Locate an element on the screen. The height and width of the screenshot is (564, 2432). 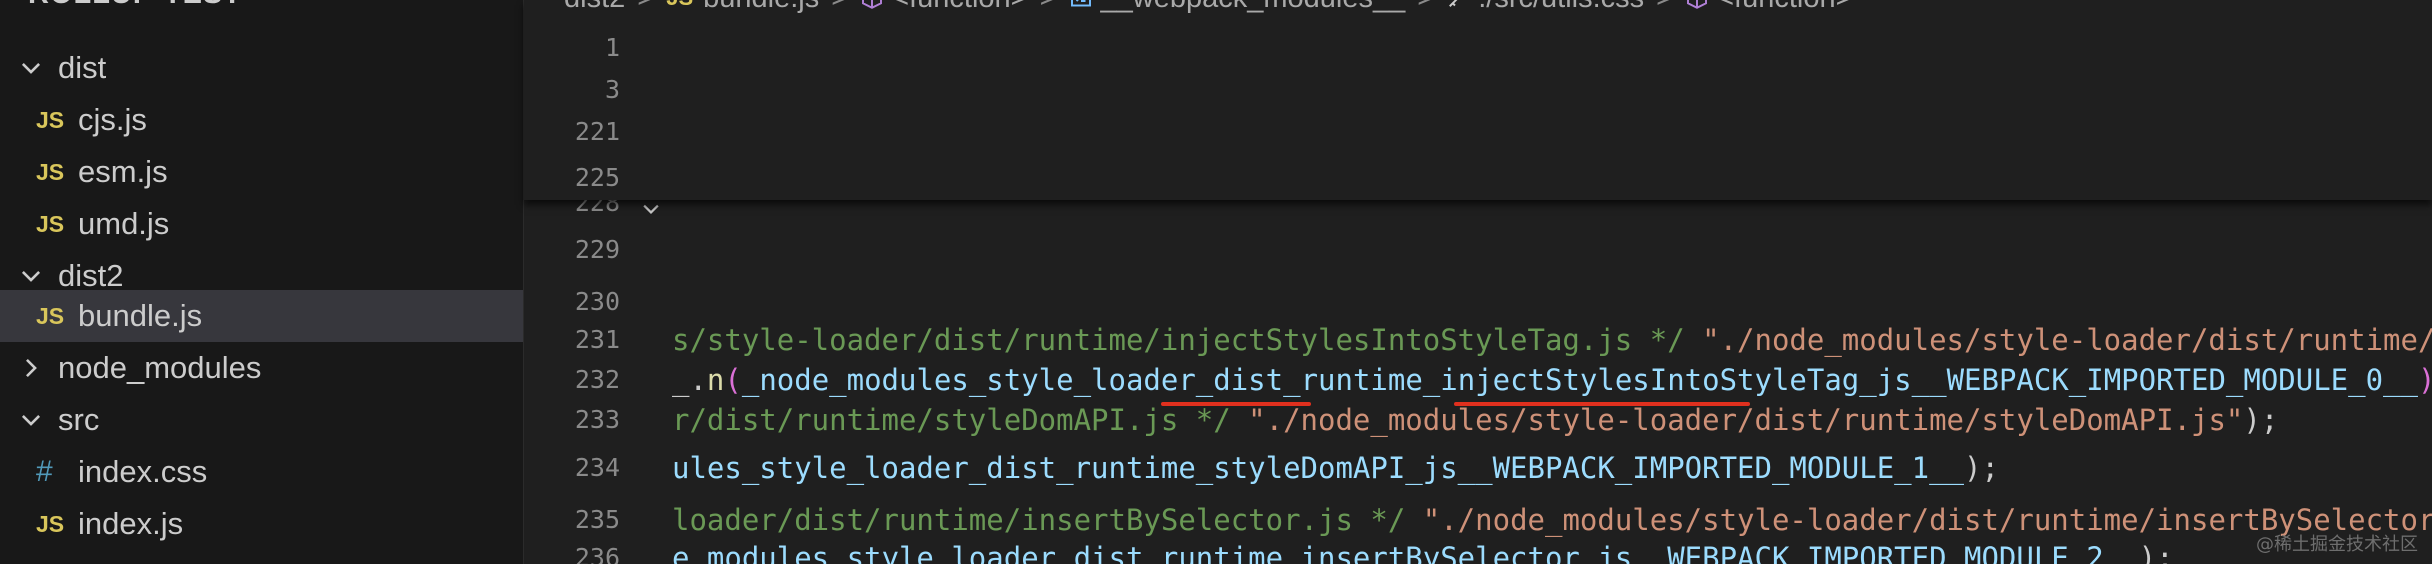
variable-symbol-icon is located at coordinates (1081, 5).